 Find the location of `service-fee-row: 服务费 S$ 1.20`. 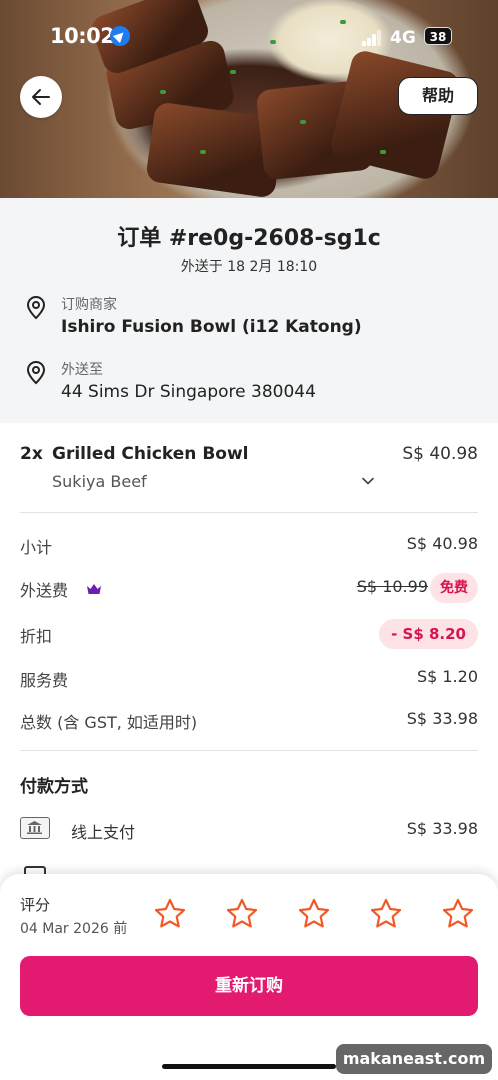

service-fee-row: 服务费 S$ 1.20 is located at coordinates (249, 678).